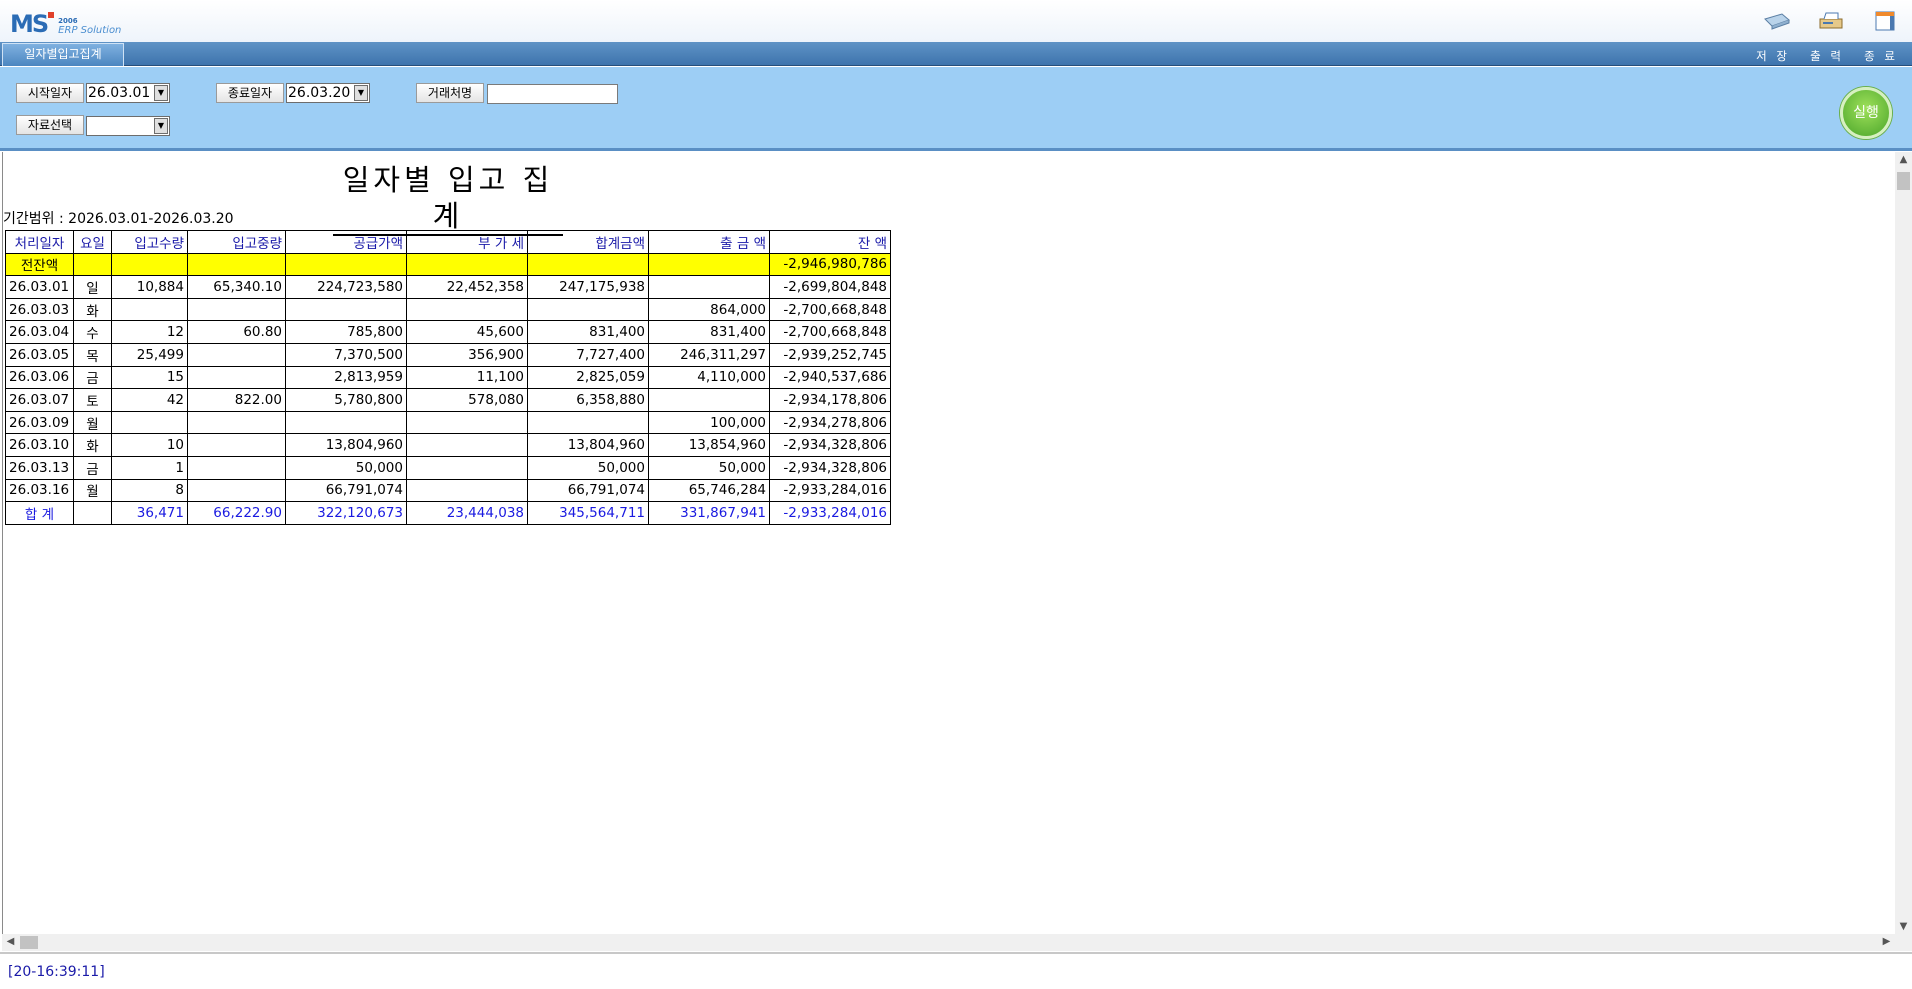  I want to click on table-cell: 월, so click(92, 422).